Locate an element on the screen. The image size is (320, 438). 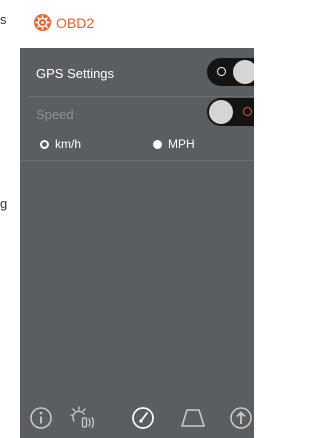
unit-label-mph: MPH is located at coordinates (181, 144).